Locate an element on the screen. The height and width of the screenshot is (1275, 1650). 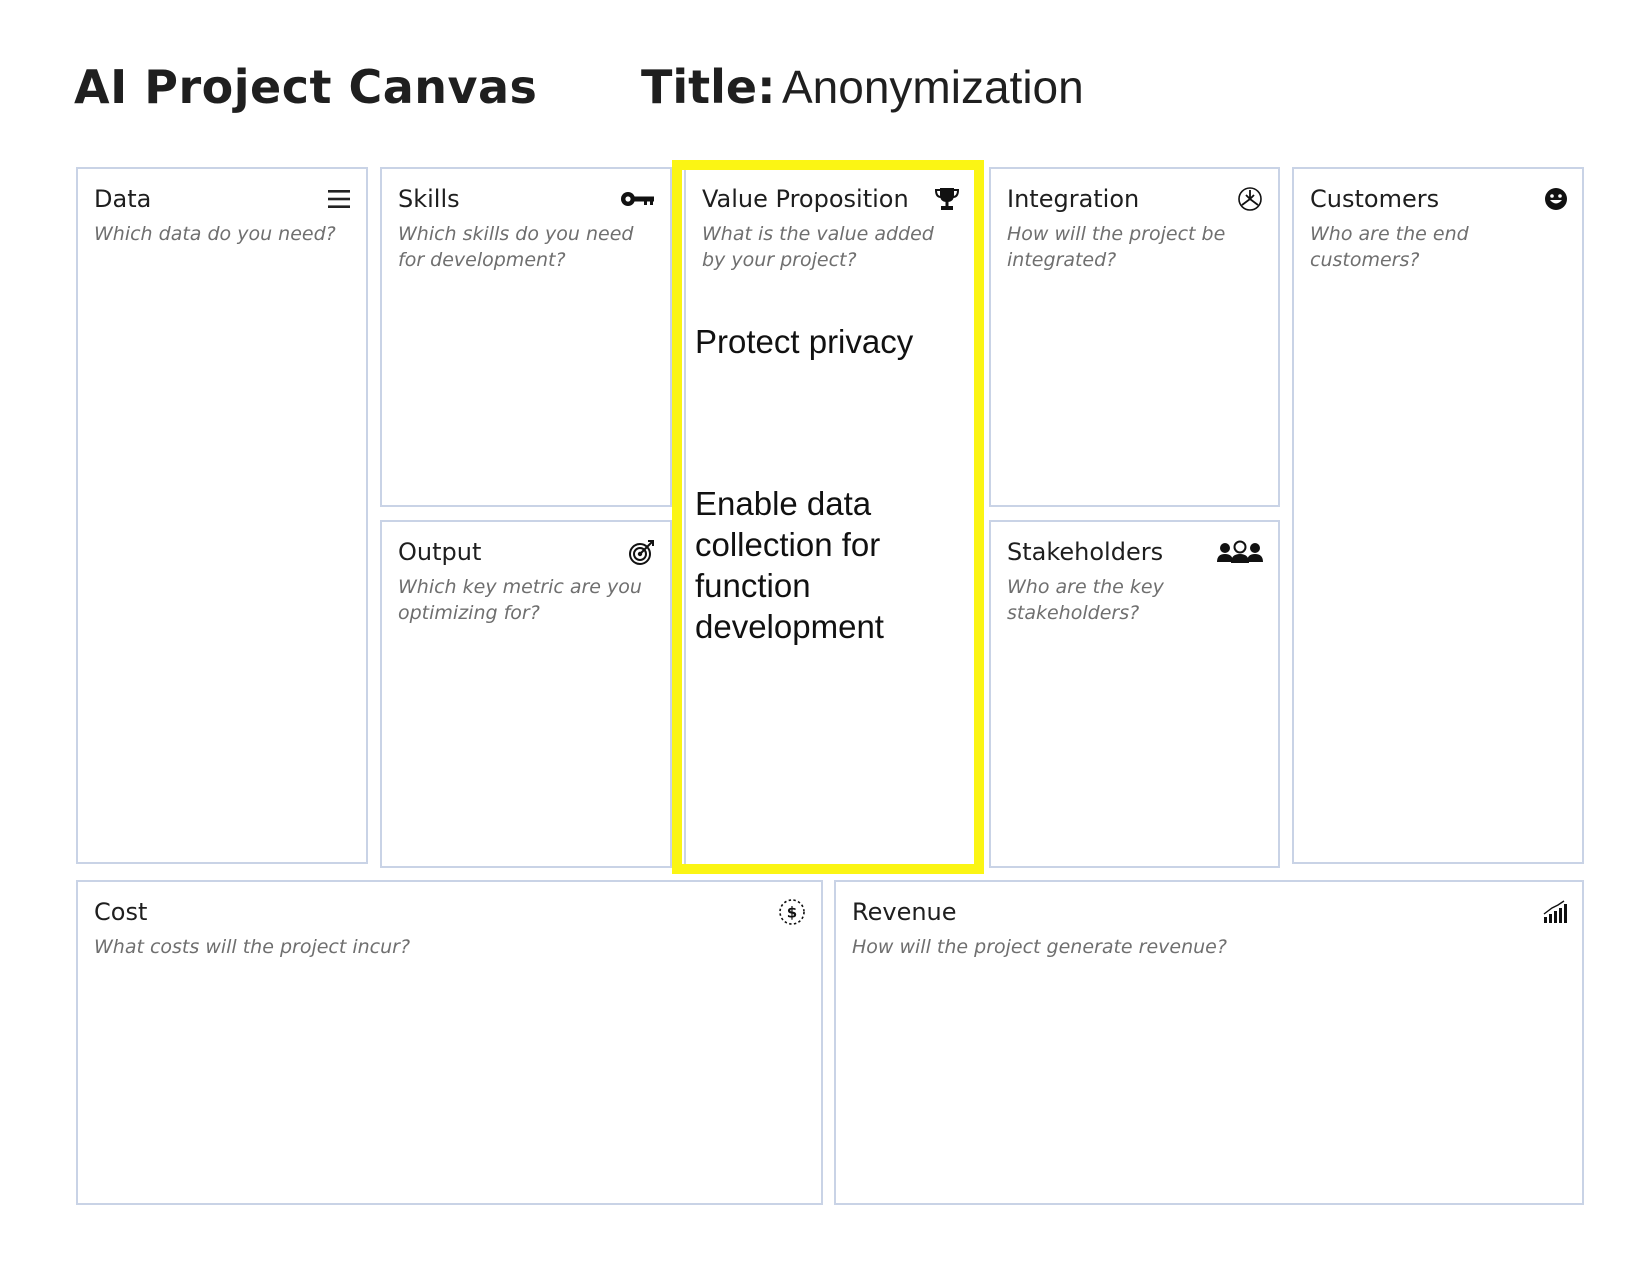
output-title: Output is located at coordinates (440, 552).